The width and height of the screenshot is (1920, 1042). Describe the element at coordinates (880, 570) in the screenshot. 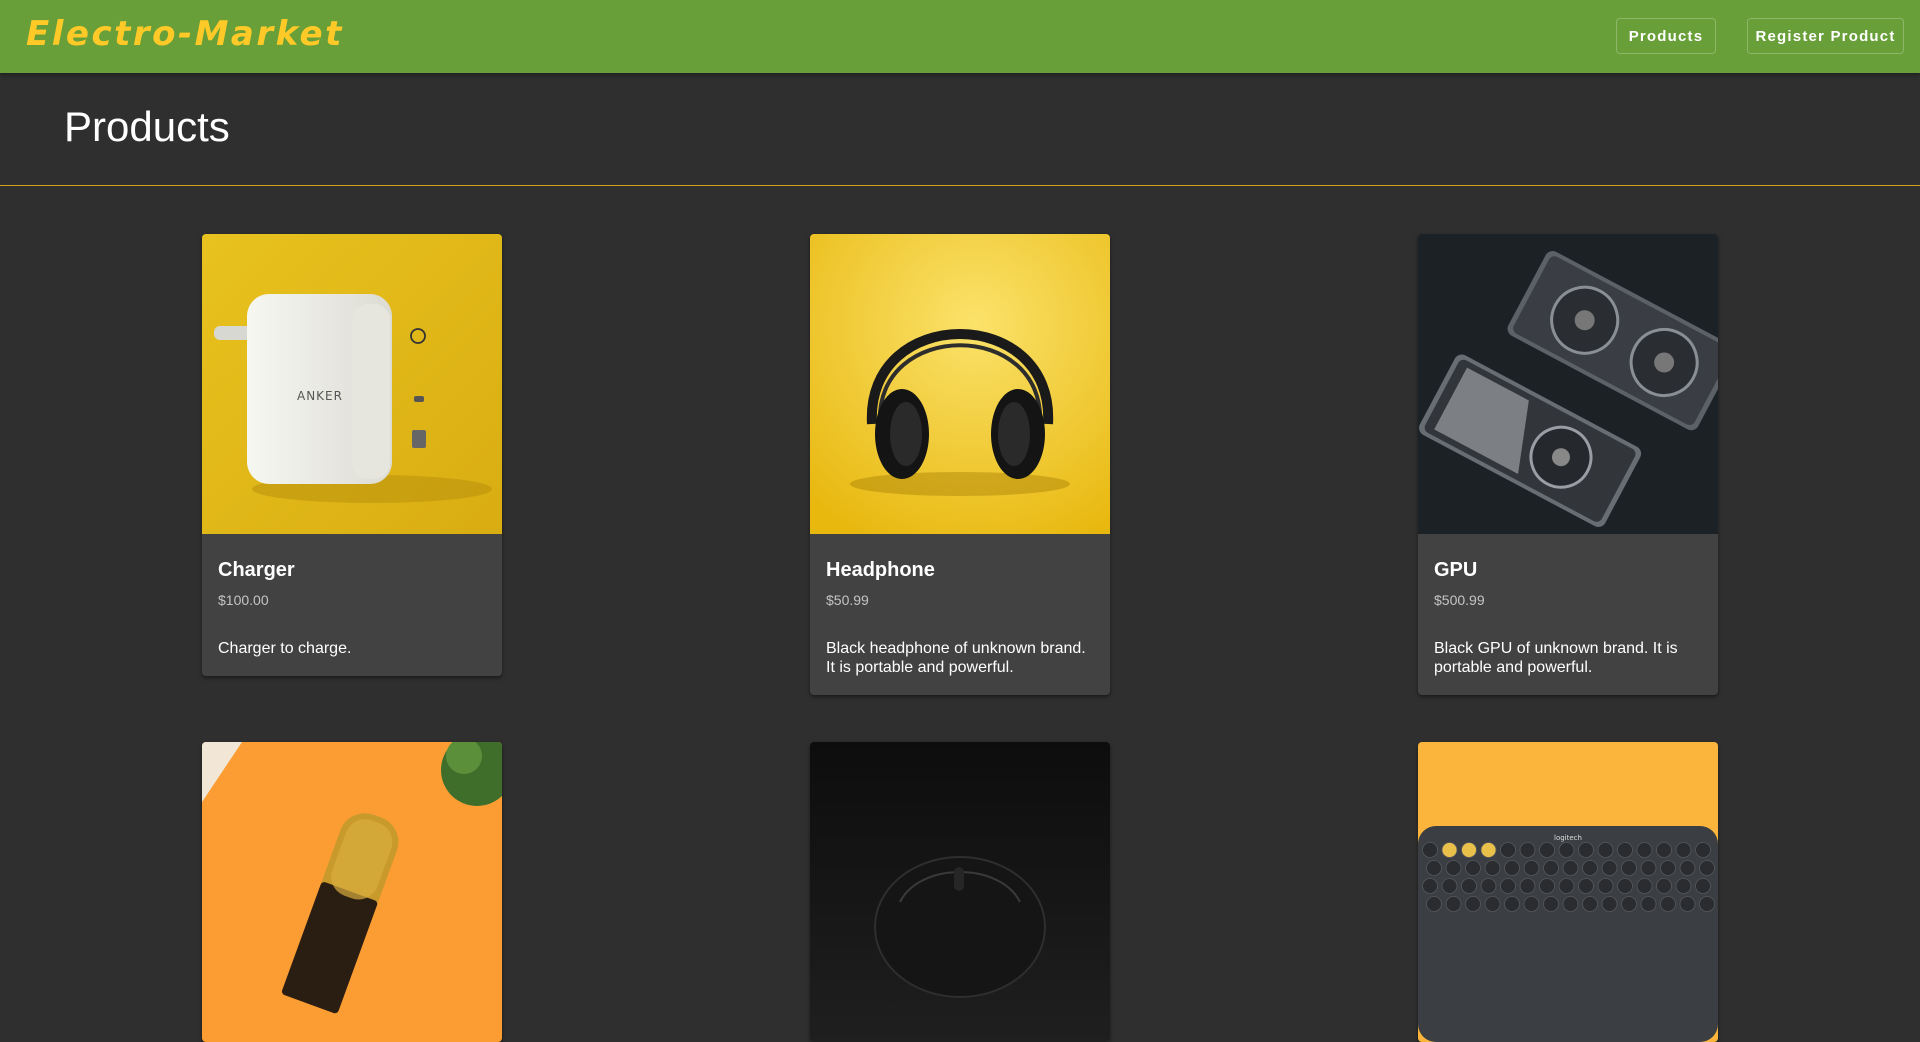

I see `product-name: Headphone` at that location.